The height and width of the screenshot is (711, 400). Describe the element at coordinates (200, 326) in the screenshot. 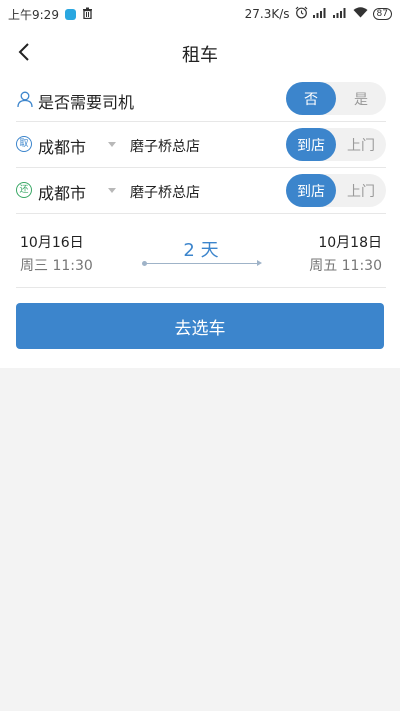

I see `select-car-button: 去选车` at that location.